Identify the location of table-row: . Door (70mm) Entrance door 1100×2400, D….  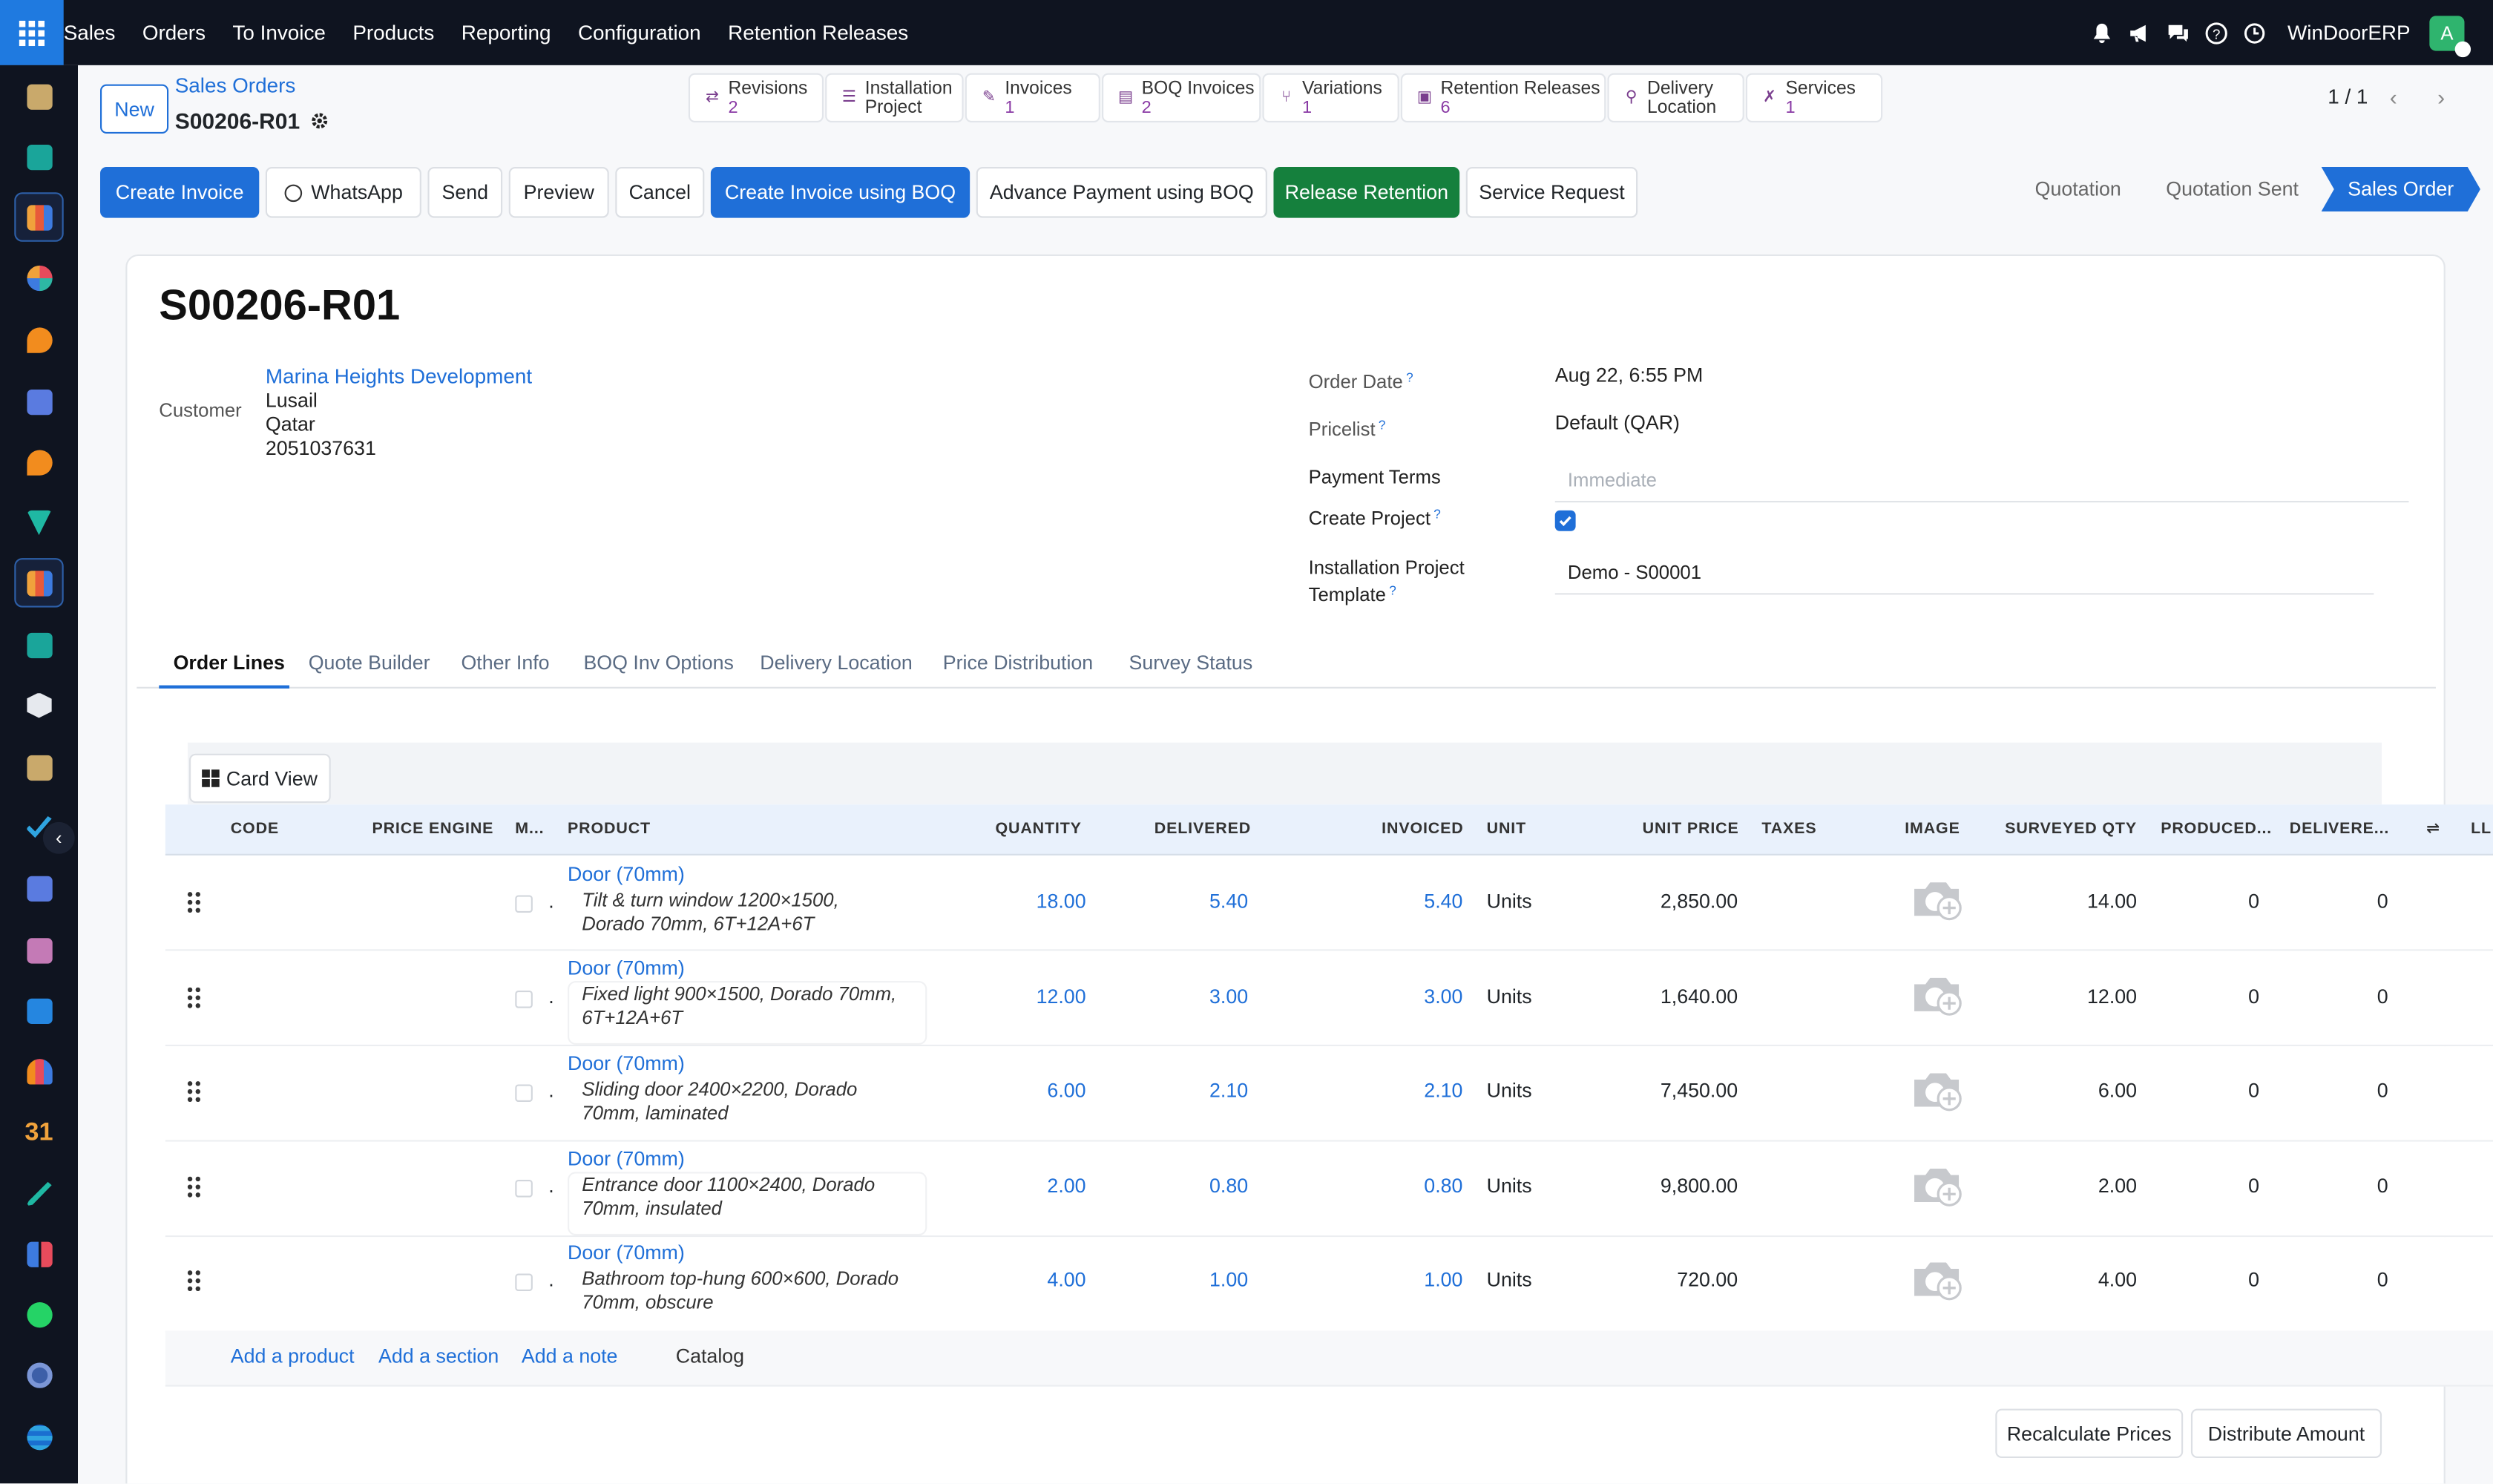
(1329, 1189).